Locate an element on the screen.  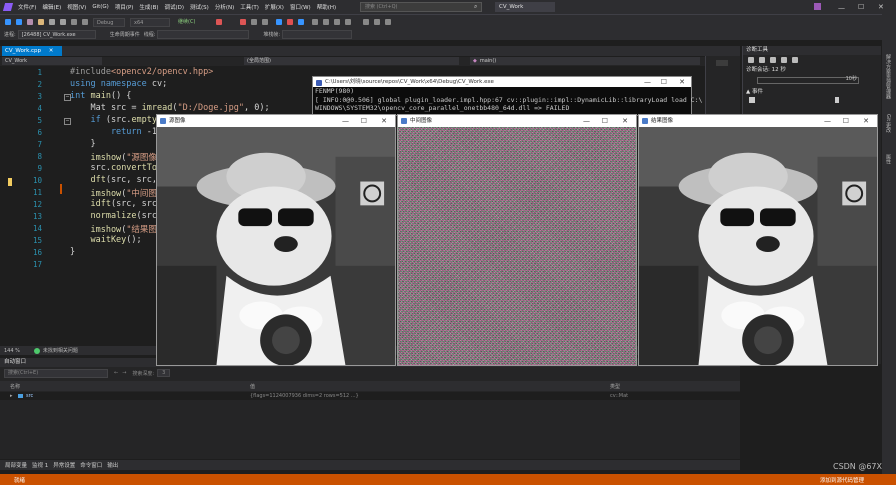
step-over-icon is located at coordinates (254, 22).